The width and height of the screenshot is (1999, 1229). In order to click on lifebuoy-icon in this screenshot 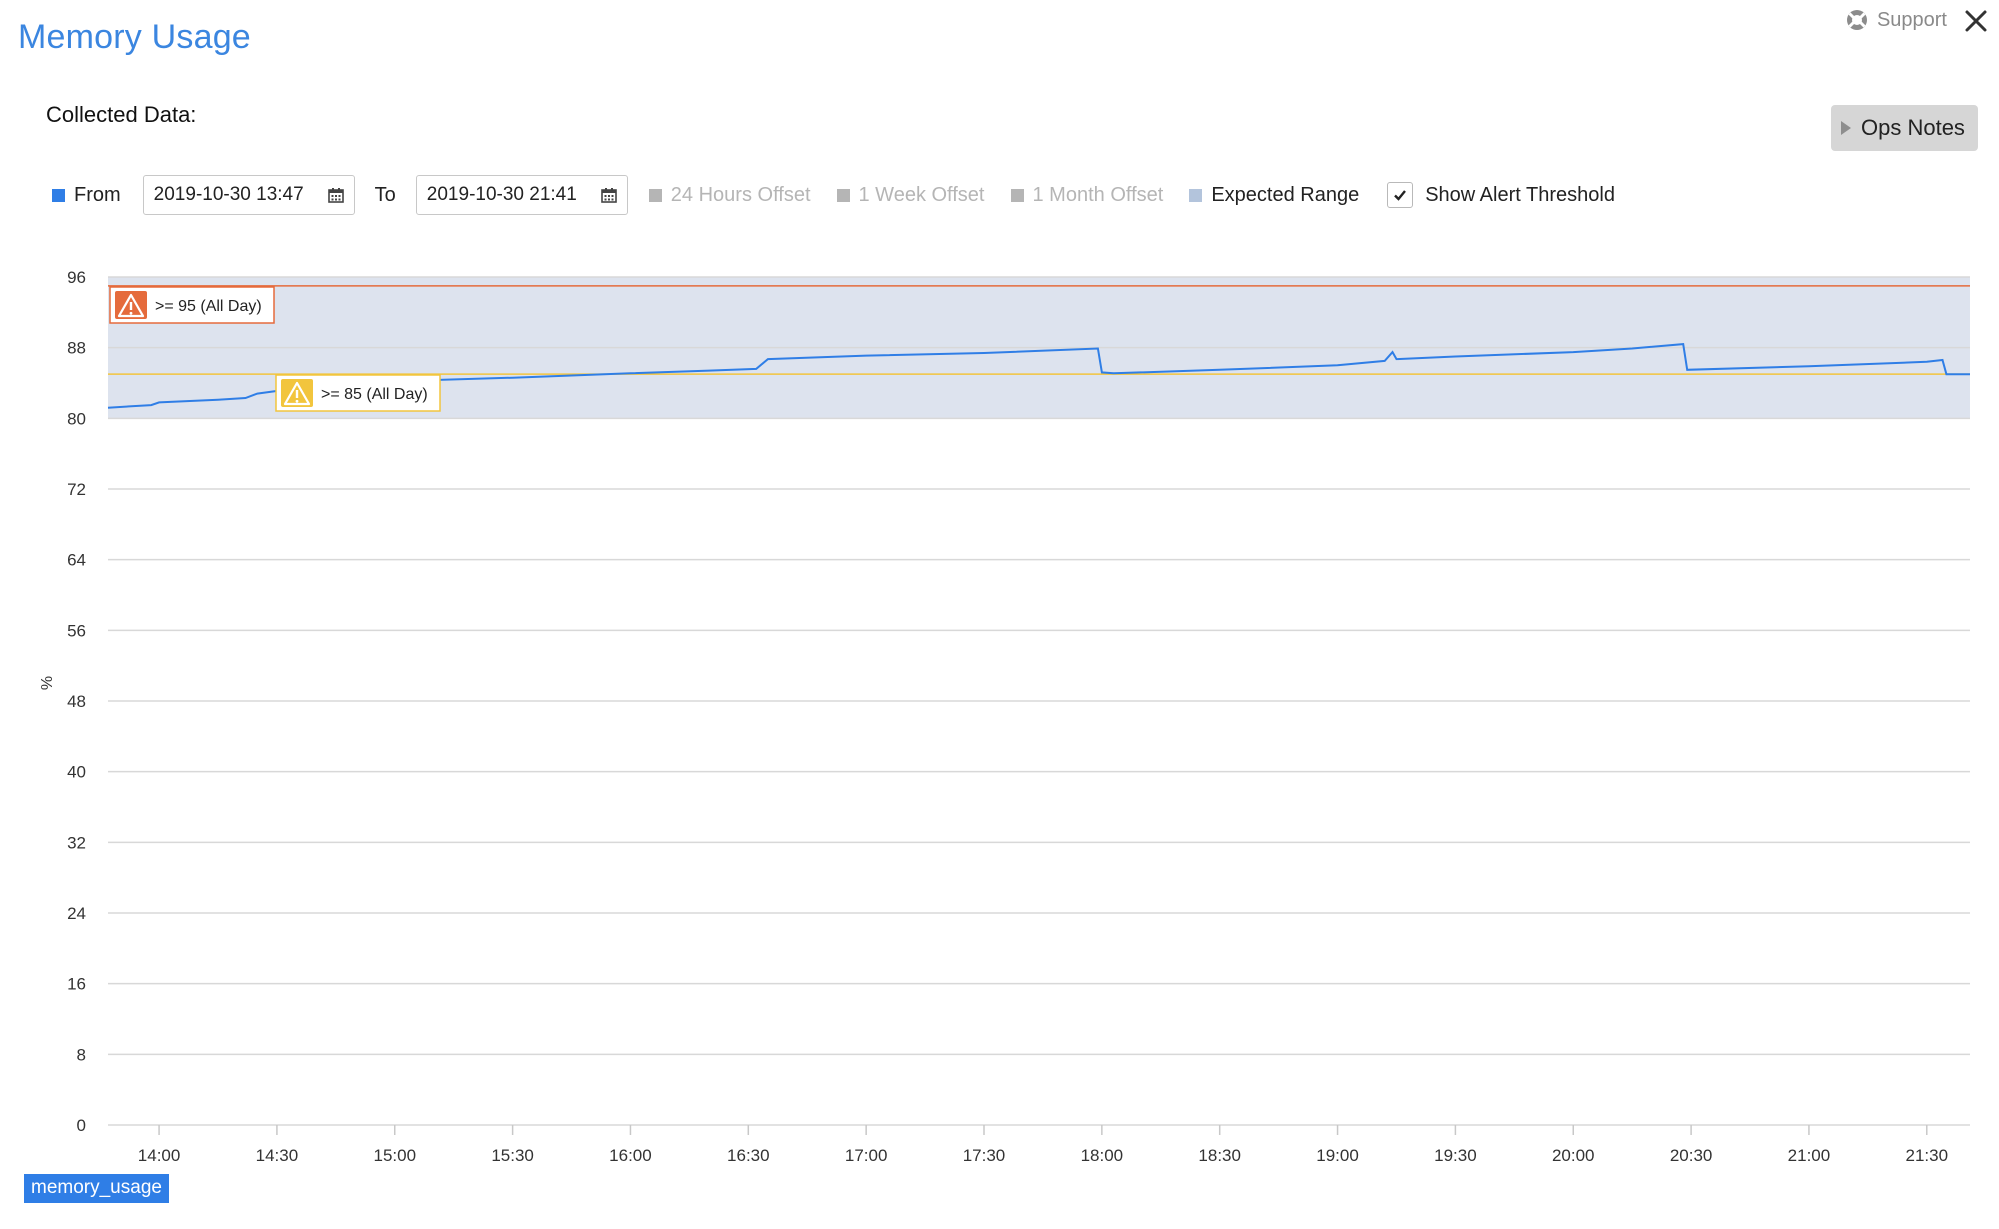, I will do `click(1856, 20)`.